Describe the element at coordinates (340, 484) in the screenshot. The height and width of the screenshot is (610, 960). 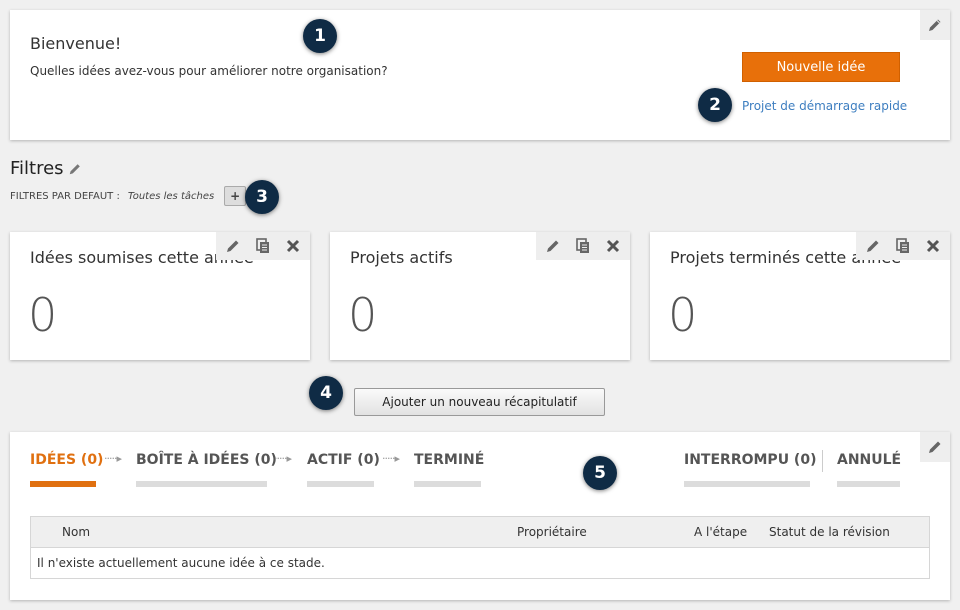
I see `tab-active-bar` at that location.